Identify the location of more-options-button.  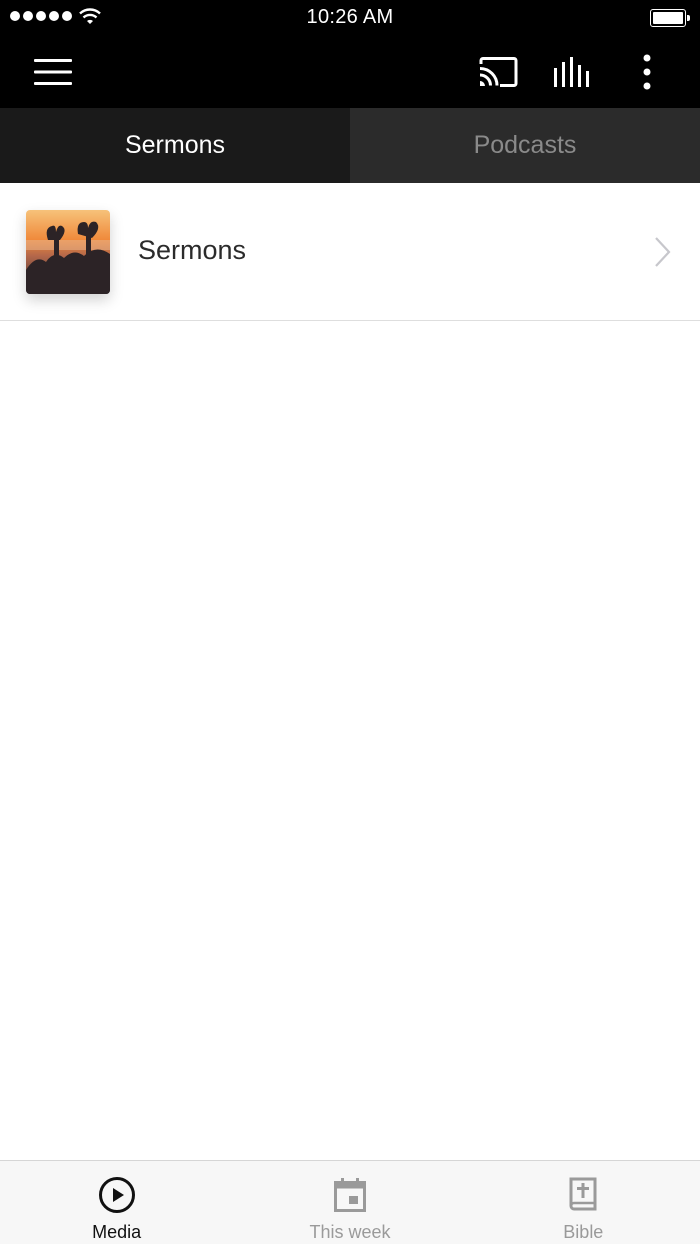
(647, 72).